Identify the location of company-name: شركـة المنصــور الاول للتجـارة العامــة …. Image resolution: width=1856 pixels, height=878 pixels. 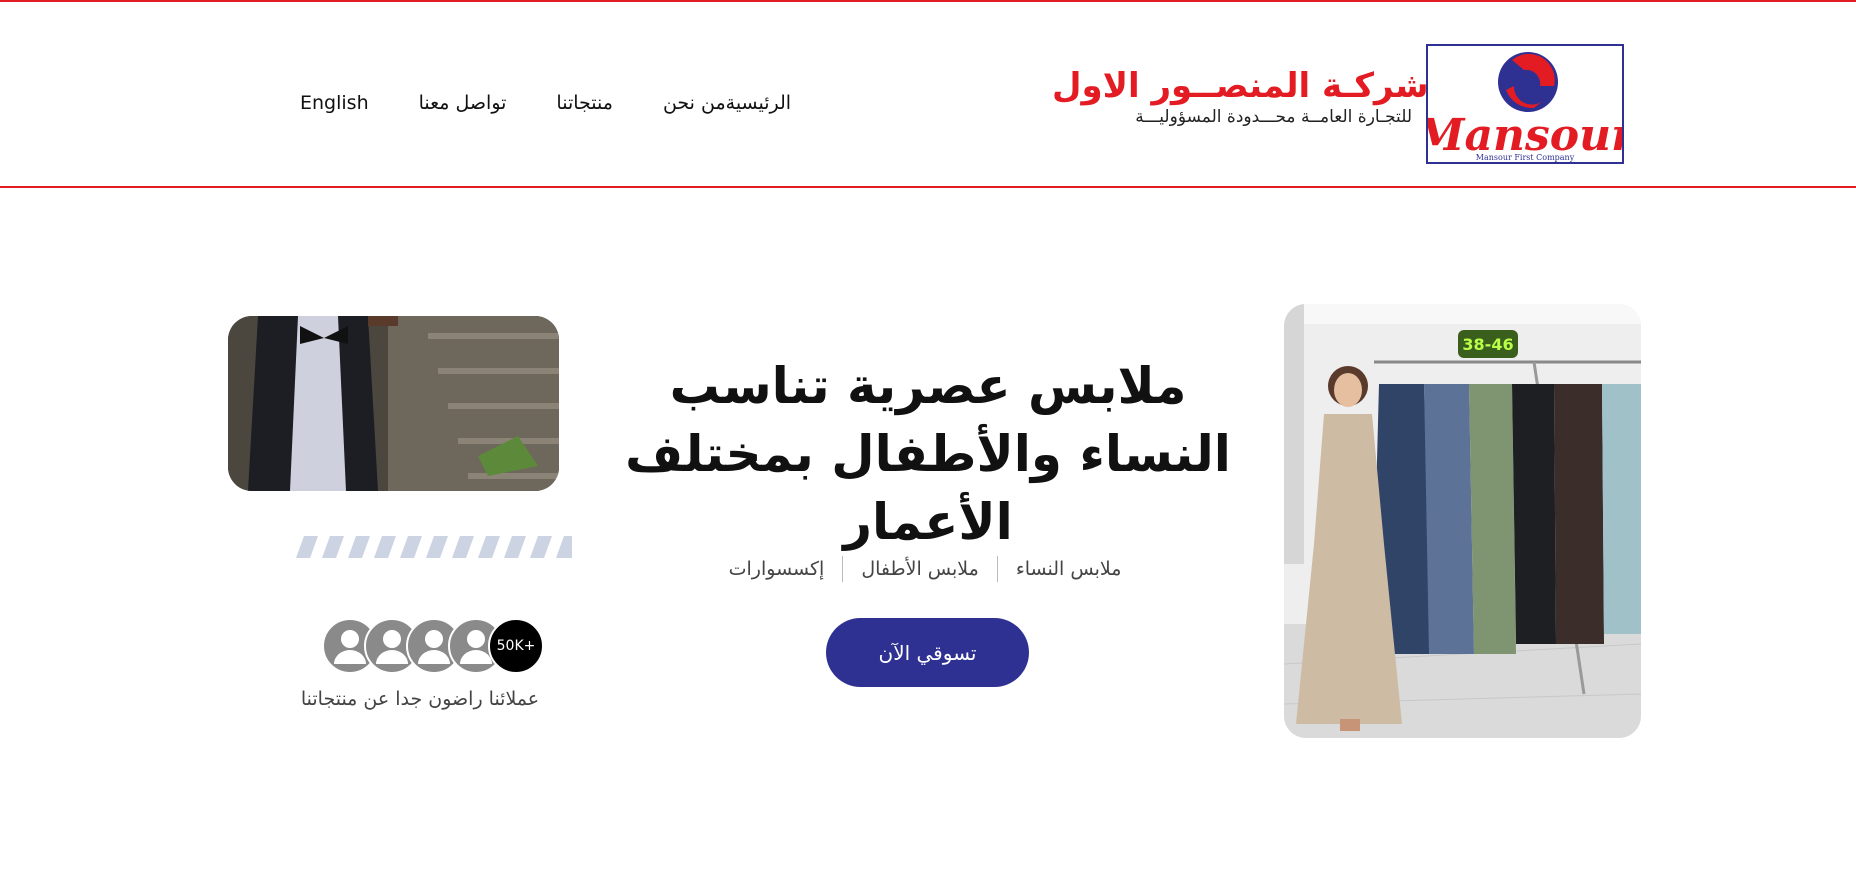
(1240, 97).